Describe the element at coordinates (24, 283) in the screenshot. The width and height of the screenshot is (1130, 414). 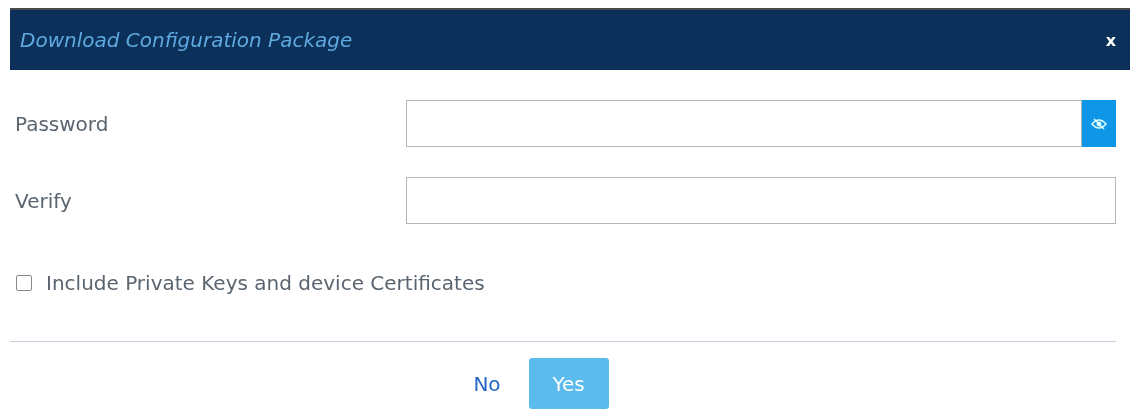
I see `checkbox` at that location.